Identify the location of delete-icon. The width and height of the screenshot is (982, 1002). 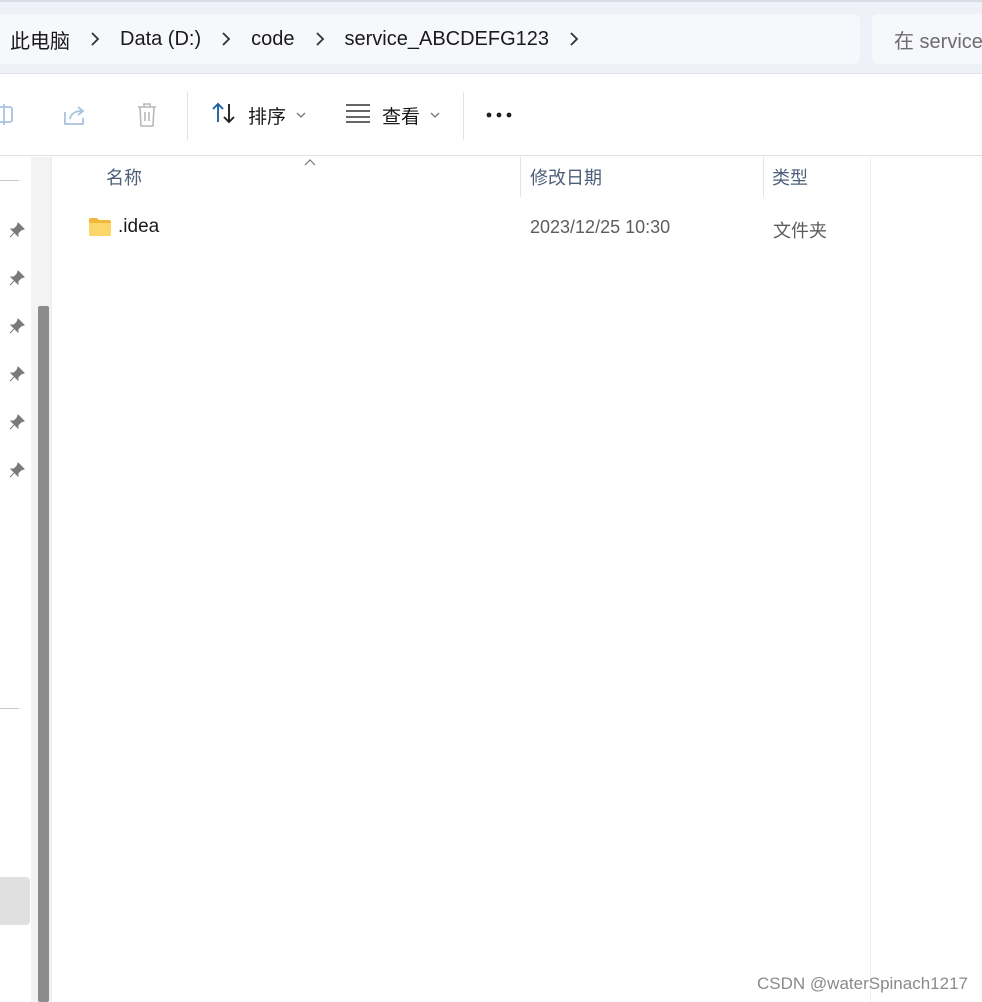
(147, 115).